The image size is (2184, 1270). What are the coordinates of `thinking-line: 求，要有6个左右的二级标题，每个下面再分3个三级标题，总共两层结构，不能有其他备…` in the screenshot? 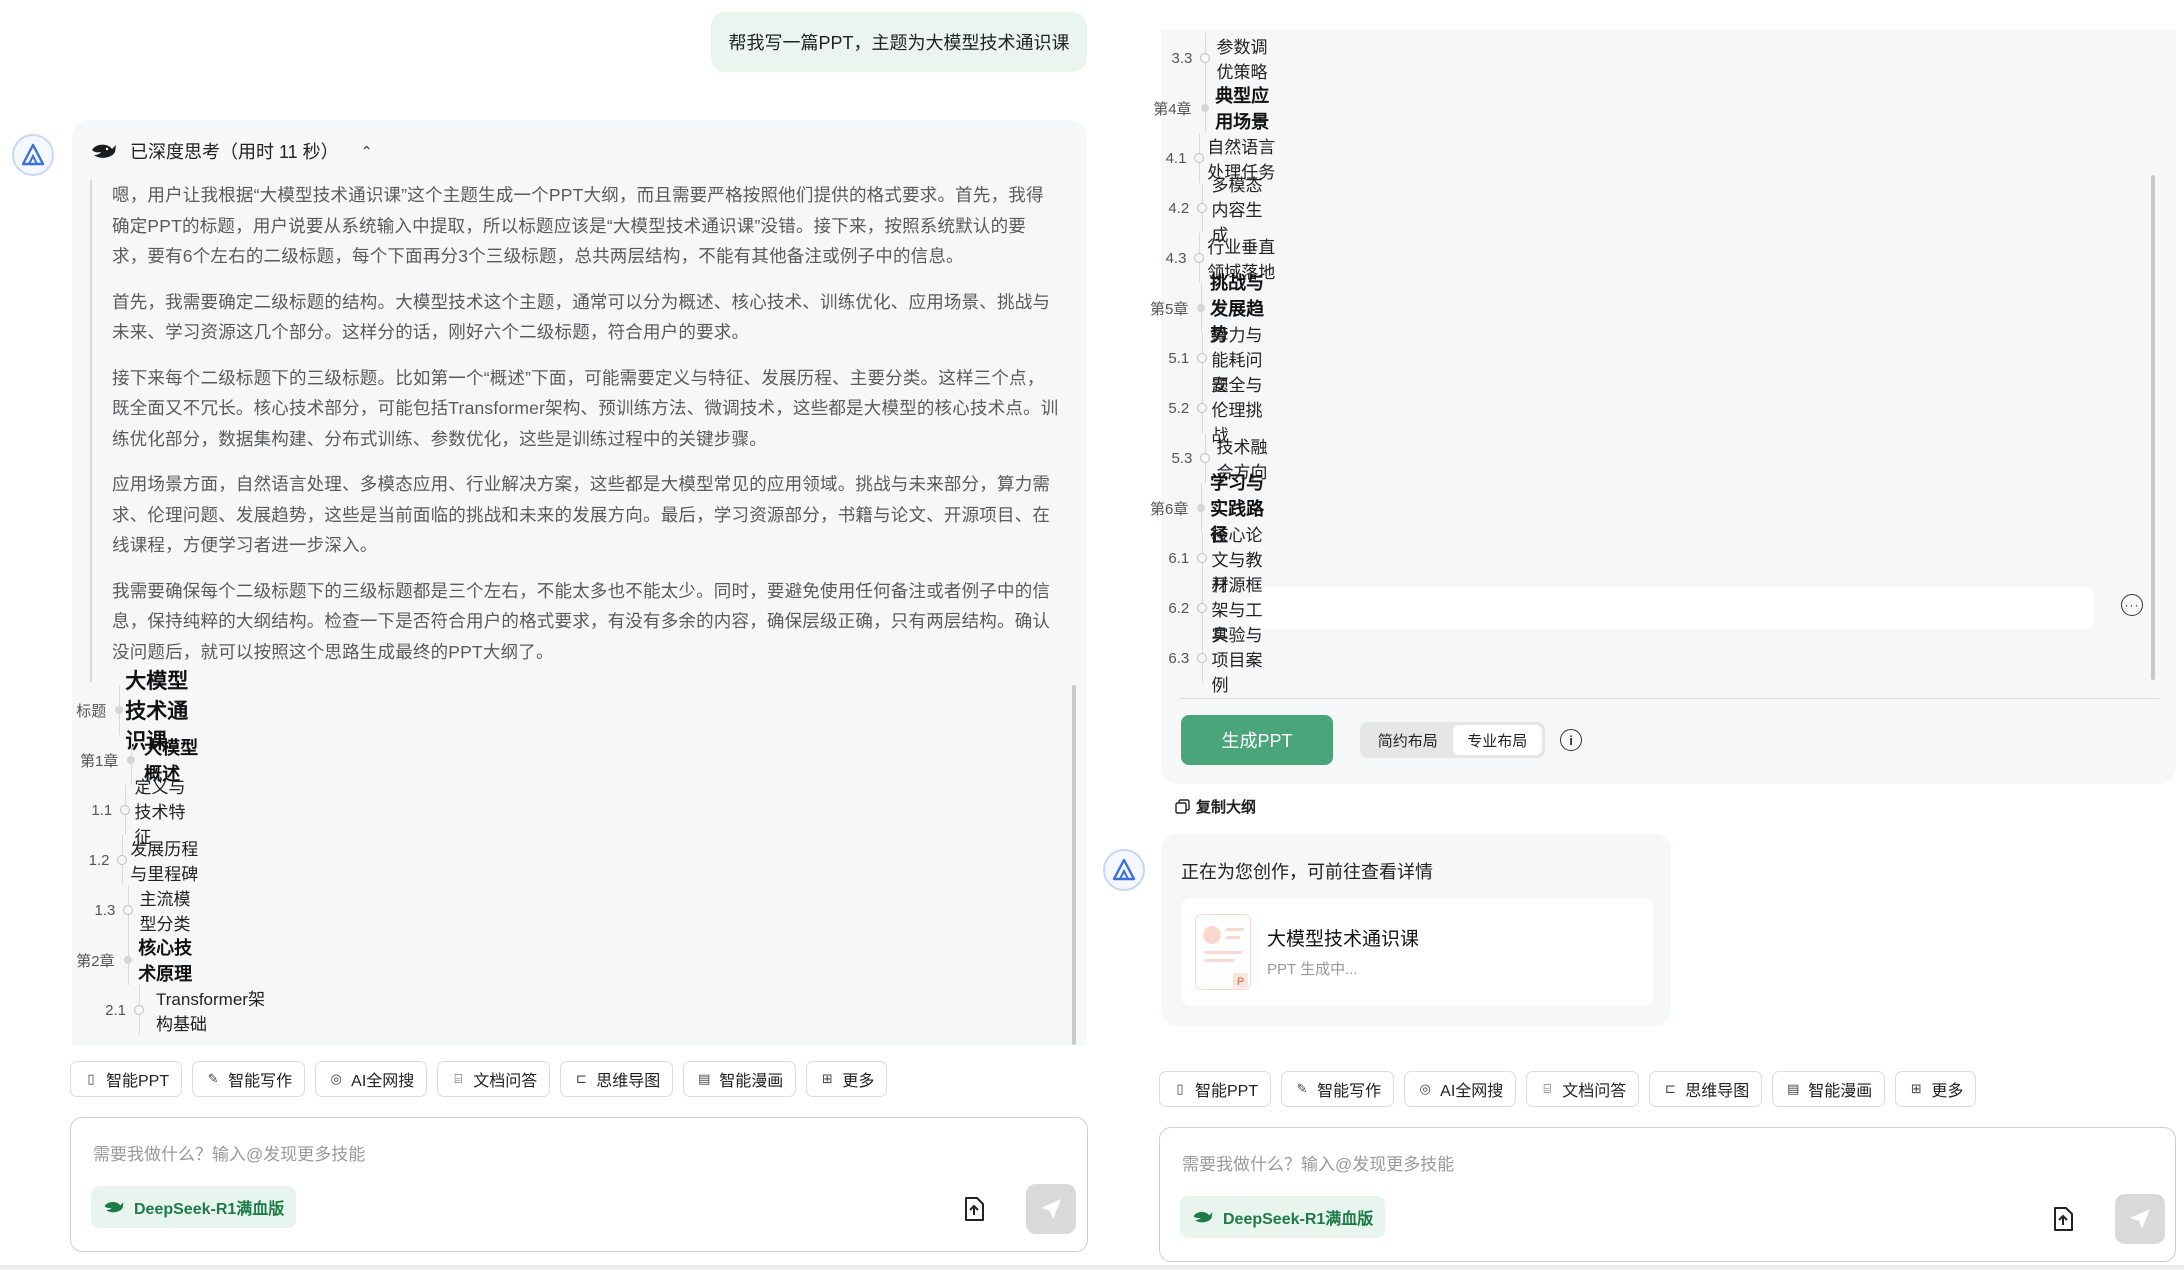 It's located at (538, 256).